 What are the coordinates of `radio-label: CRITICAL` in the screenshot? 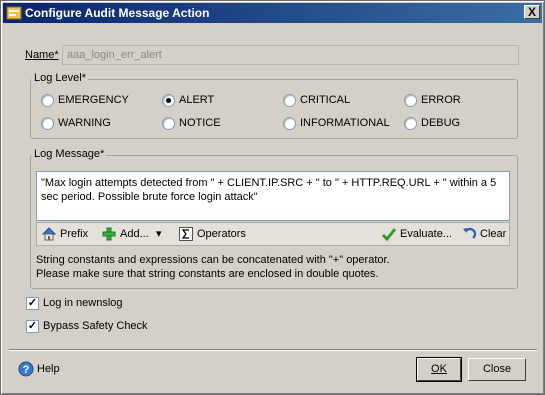 It's located at (325, 100).